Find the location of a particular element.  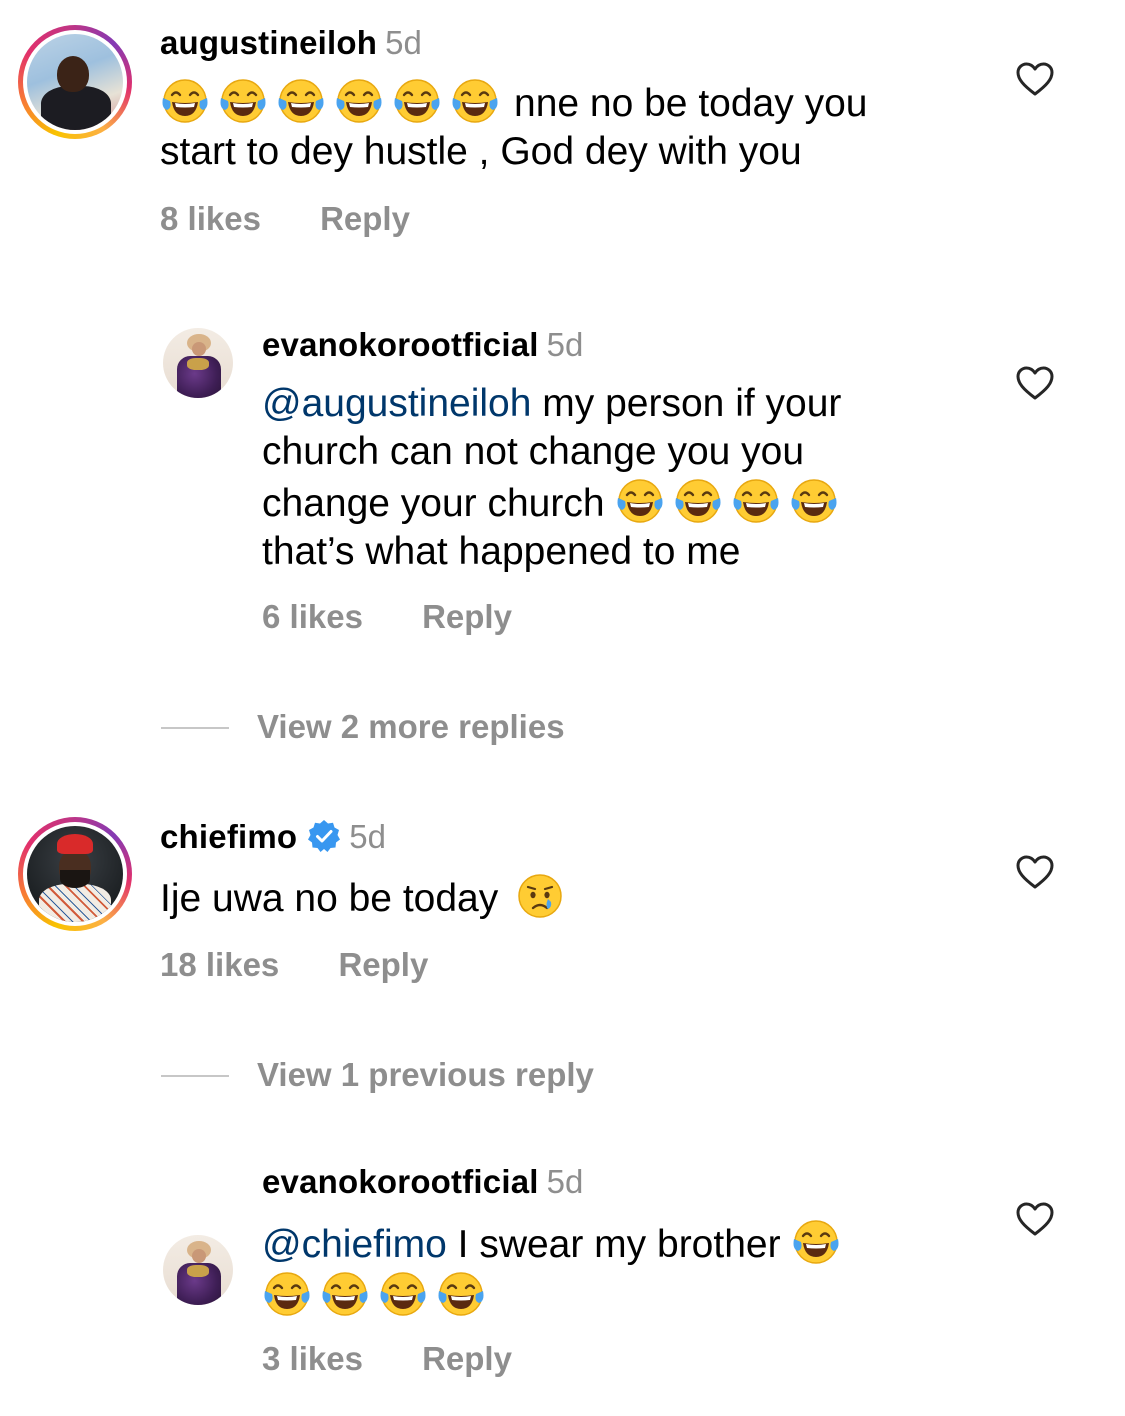

reply-text-line: change your church is located at coordinates (612, 502).